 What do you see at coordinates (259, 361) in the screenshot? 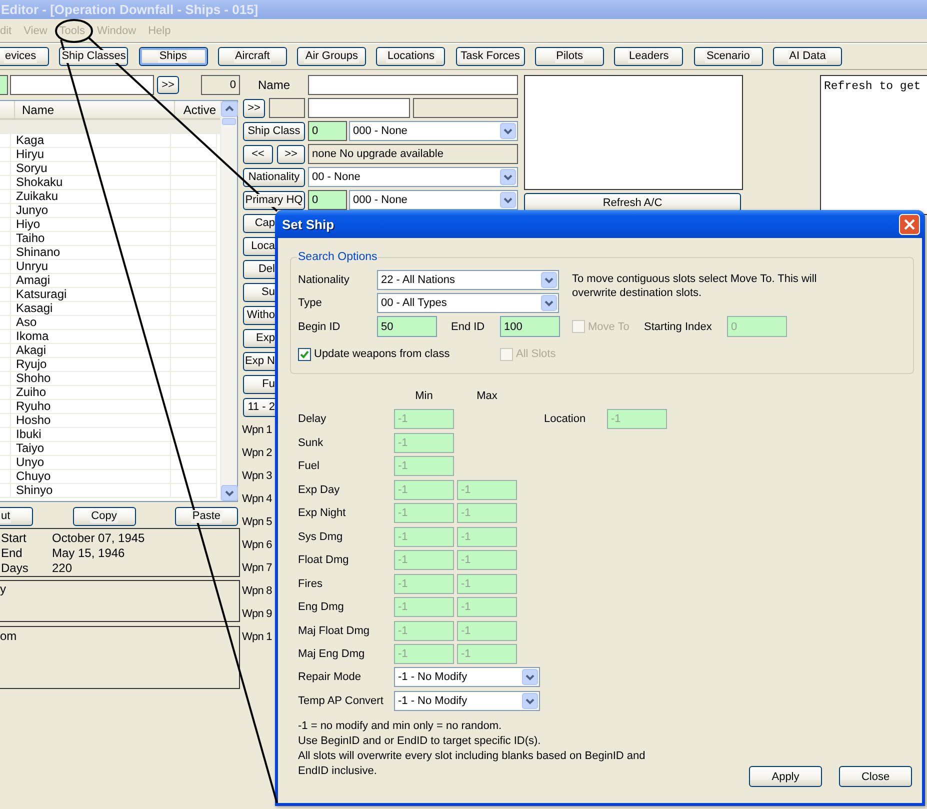
I see `form-button: Exp N` at bounding box center [259, 361].